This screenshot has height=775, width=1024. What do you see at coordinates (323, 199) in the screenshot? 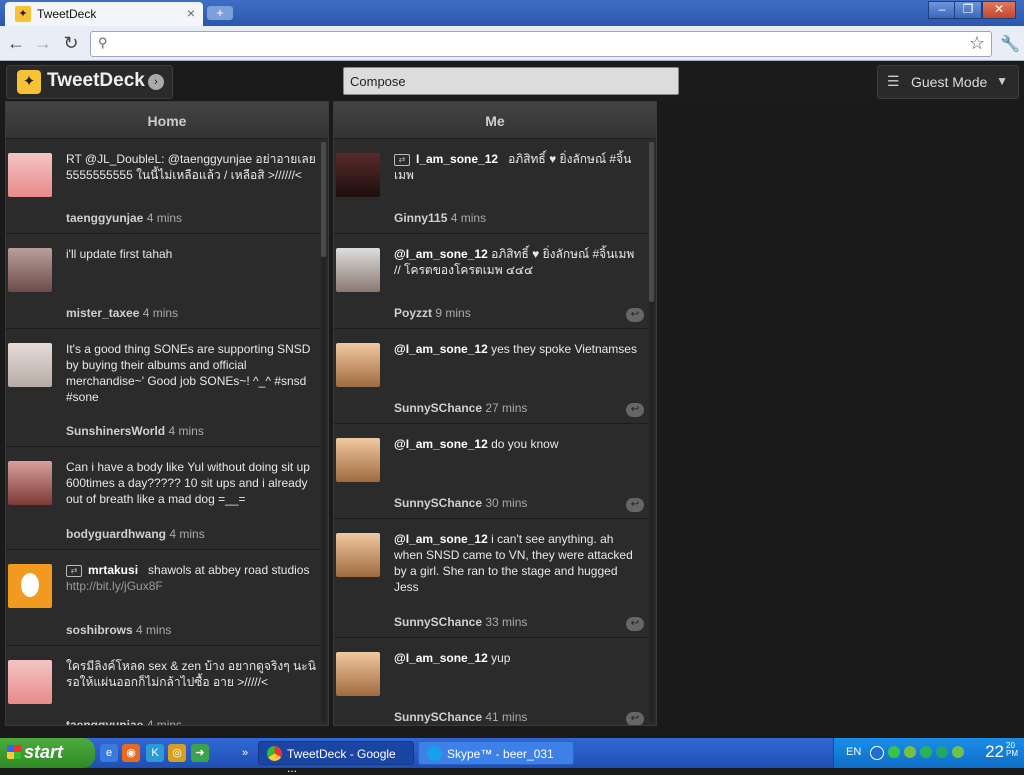
I see `home-scroll-thumb` at bounding box center [323, 199].